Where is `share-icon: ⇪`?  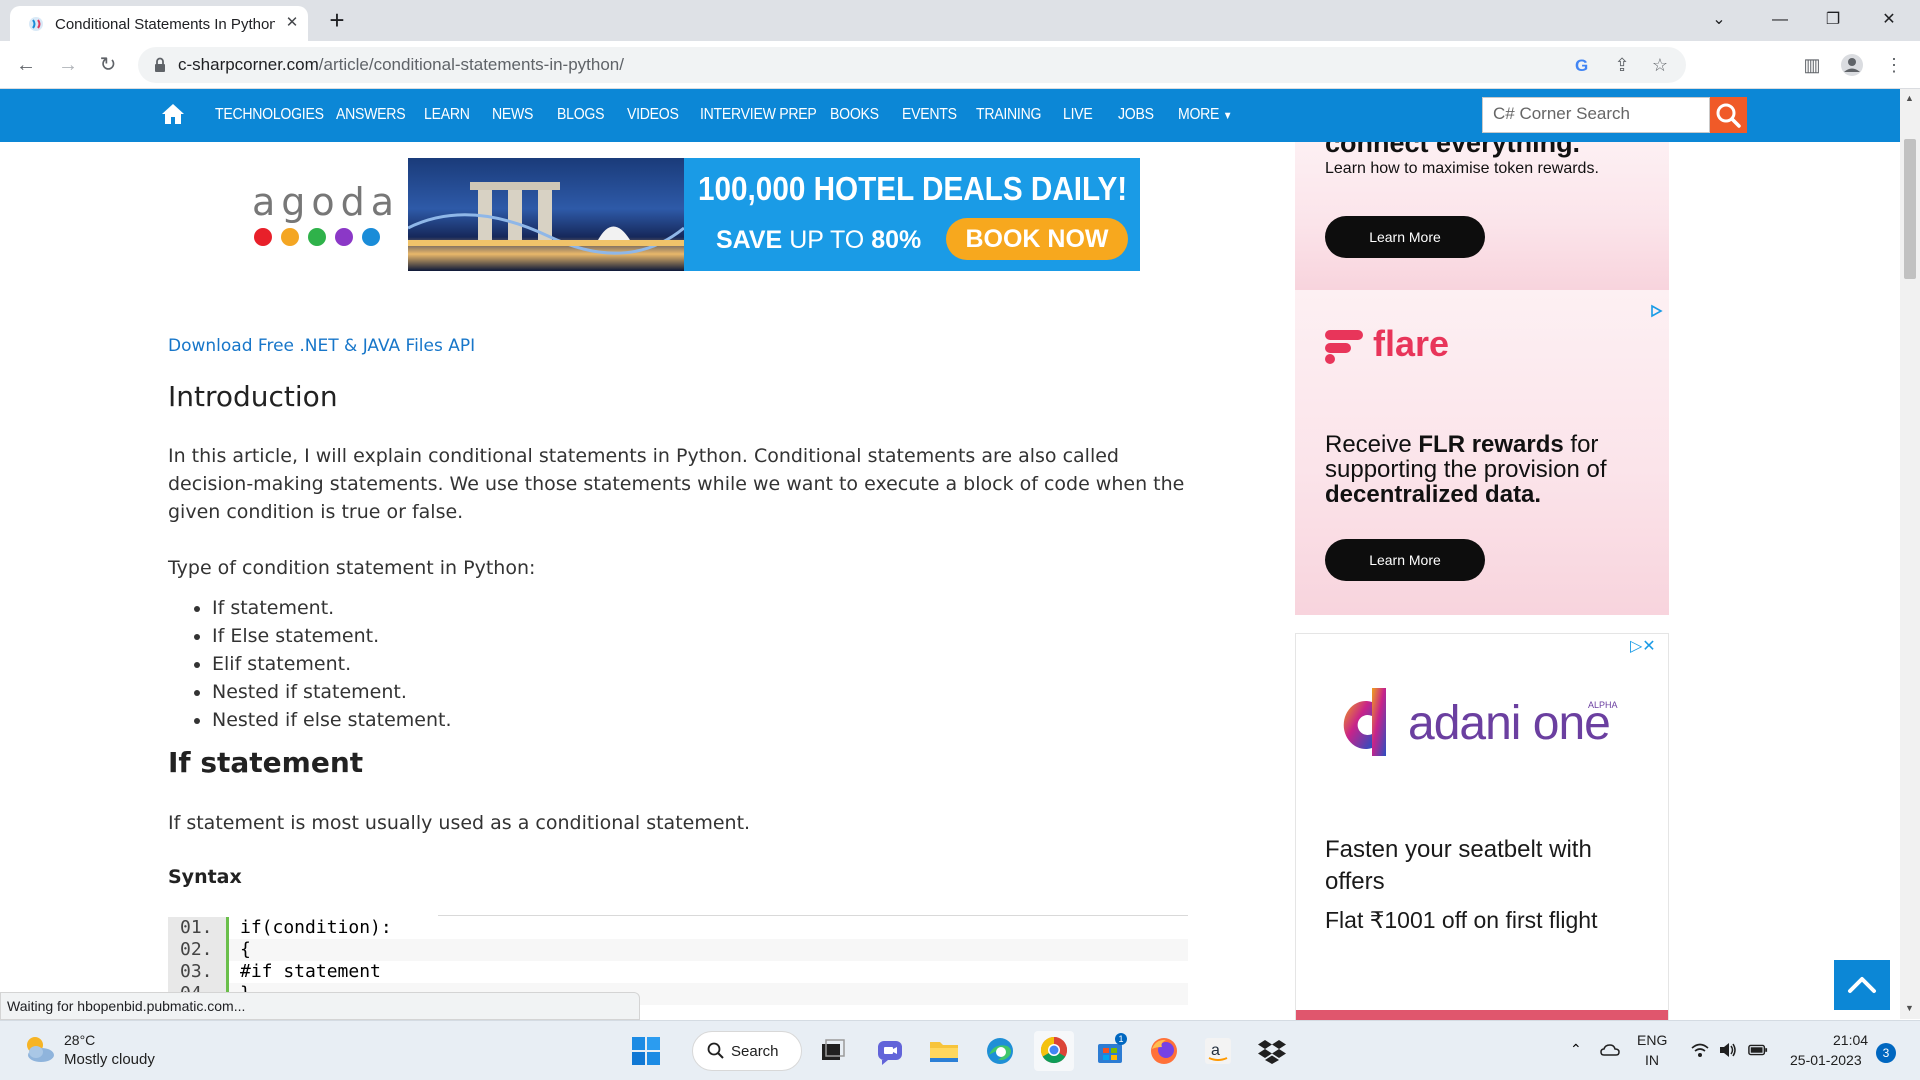 share-icon: ⇪ is located at coordinates (1622, 65).